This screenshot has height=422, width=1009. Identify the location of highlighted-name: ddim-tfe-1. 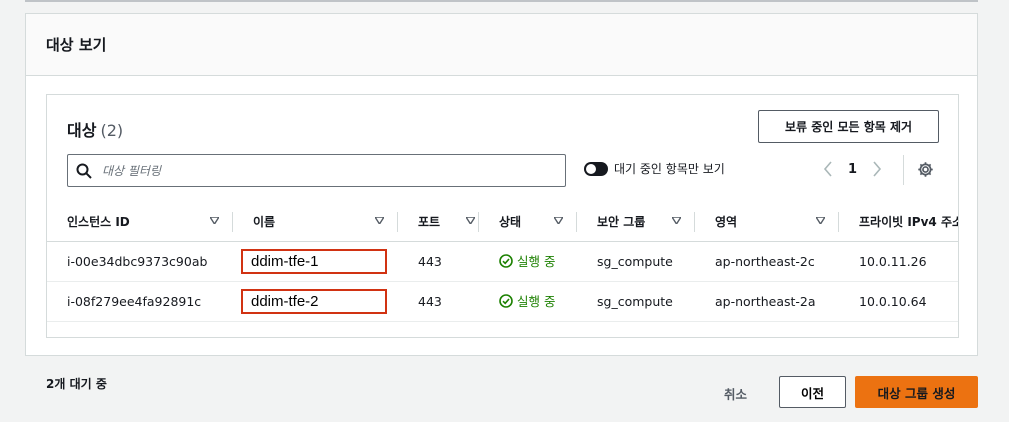
(314, 261).